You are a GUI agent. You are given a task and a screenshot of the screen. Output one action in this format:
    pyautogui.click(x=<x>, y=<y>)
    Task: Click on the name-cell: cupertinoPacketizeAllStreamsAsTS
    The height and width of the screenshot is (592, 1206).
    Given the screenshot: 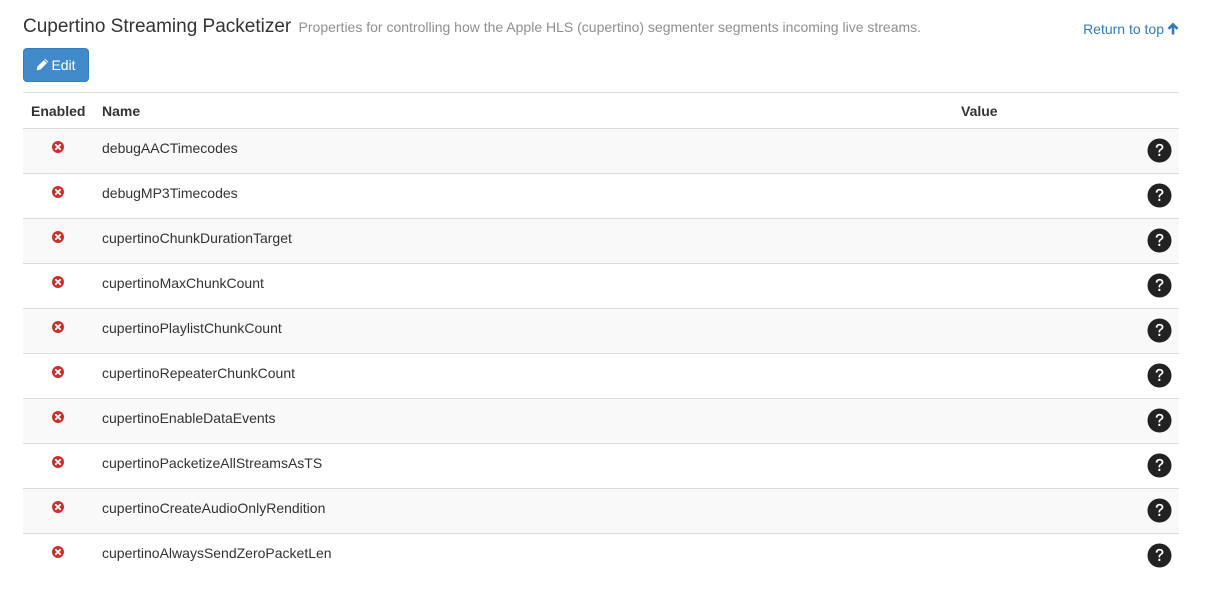 What is the action you would take?
    pyautogui.click(x=523, y=466)
    